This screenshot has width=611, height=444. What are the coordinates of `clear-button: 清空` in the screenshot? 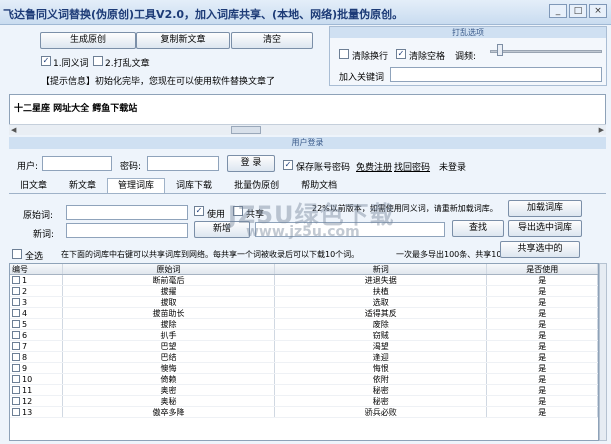 It's located at (272, 40).